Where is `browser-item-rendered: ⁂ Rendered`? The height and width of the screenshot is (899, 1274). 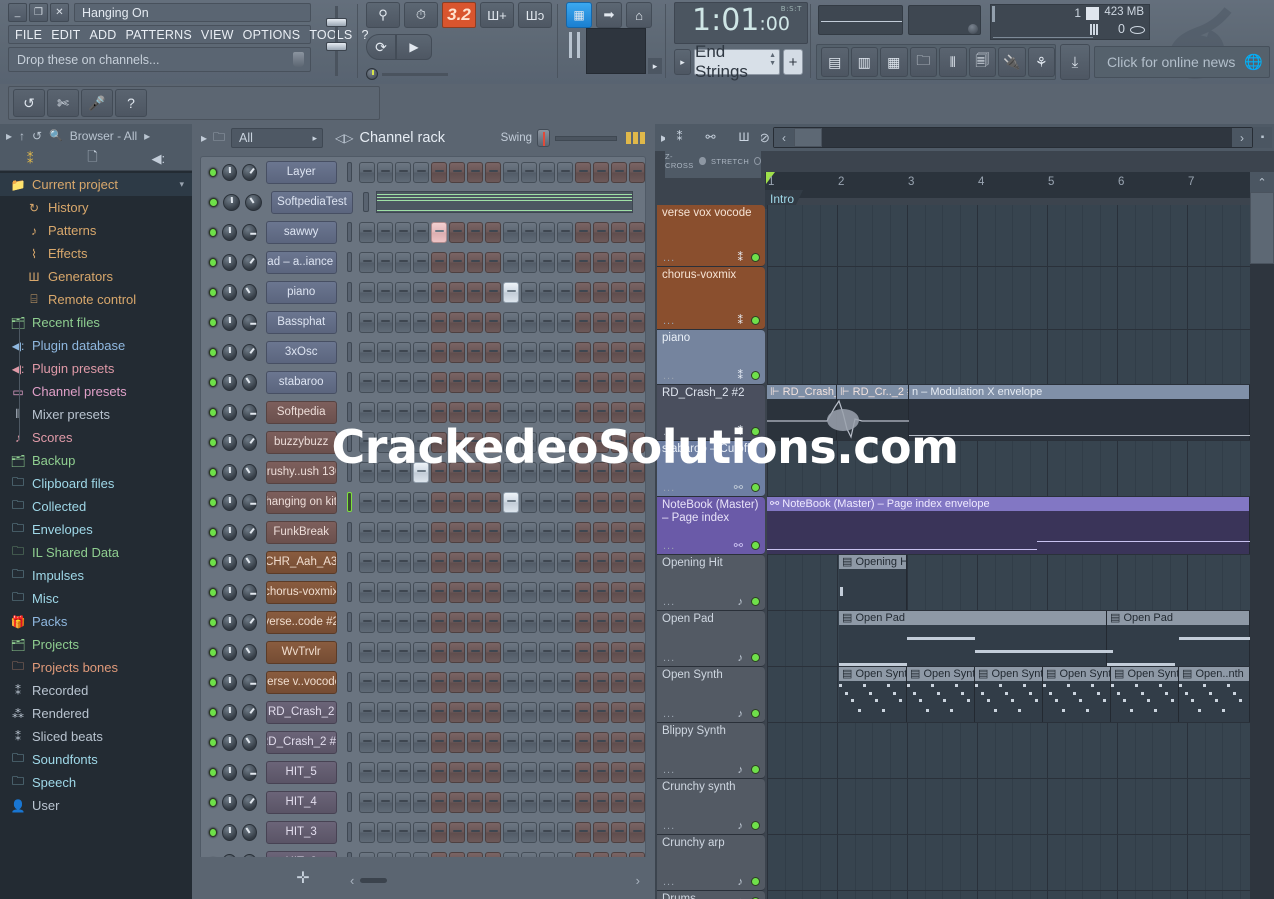
browser-item-rendered: ⁂ Rendered is located at coordinates (96, 713).